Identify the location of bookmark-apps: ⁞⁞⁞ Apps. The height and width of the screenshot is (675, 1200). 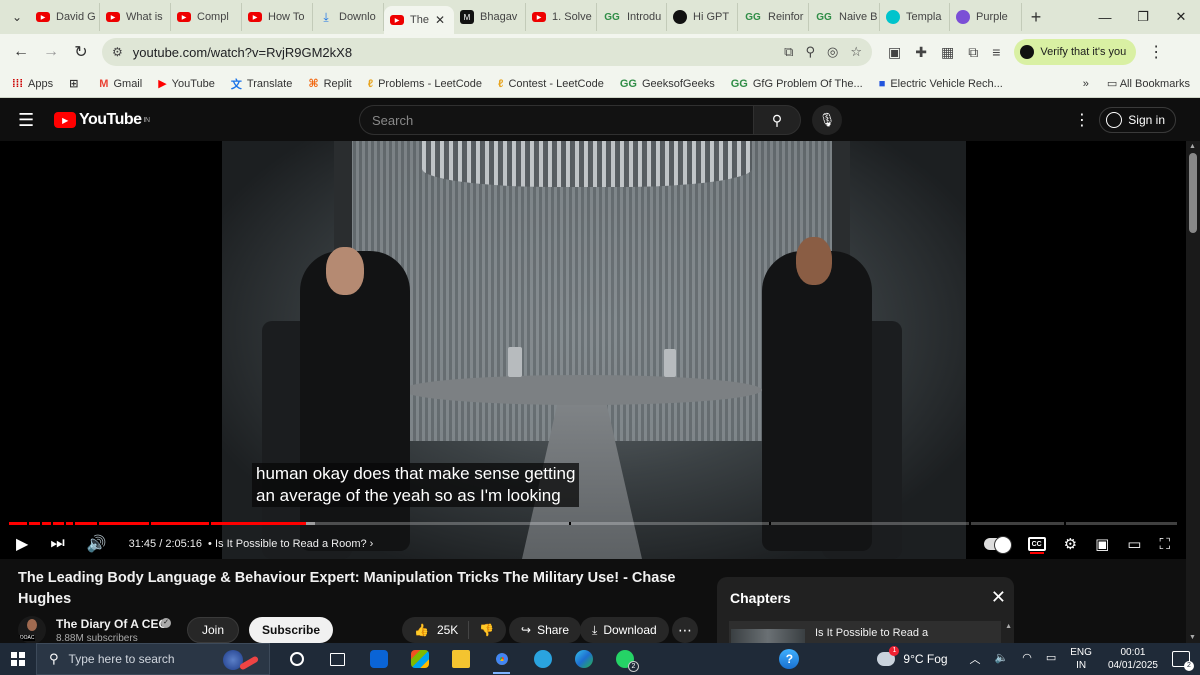
(32, 84).